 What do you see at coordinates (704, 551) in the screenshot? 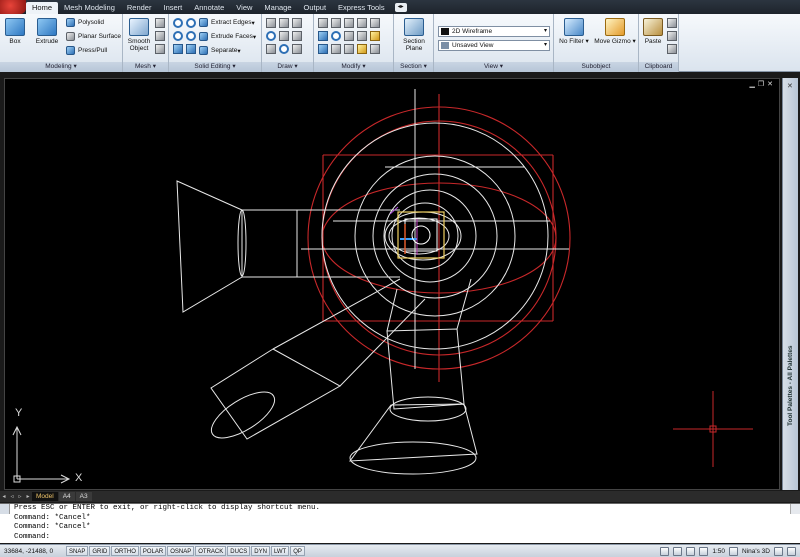
I see `zoom-icon` at bounding box center [704, 551].